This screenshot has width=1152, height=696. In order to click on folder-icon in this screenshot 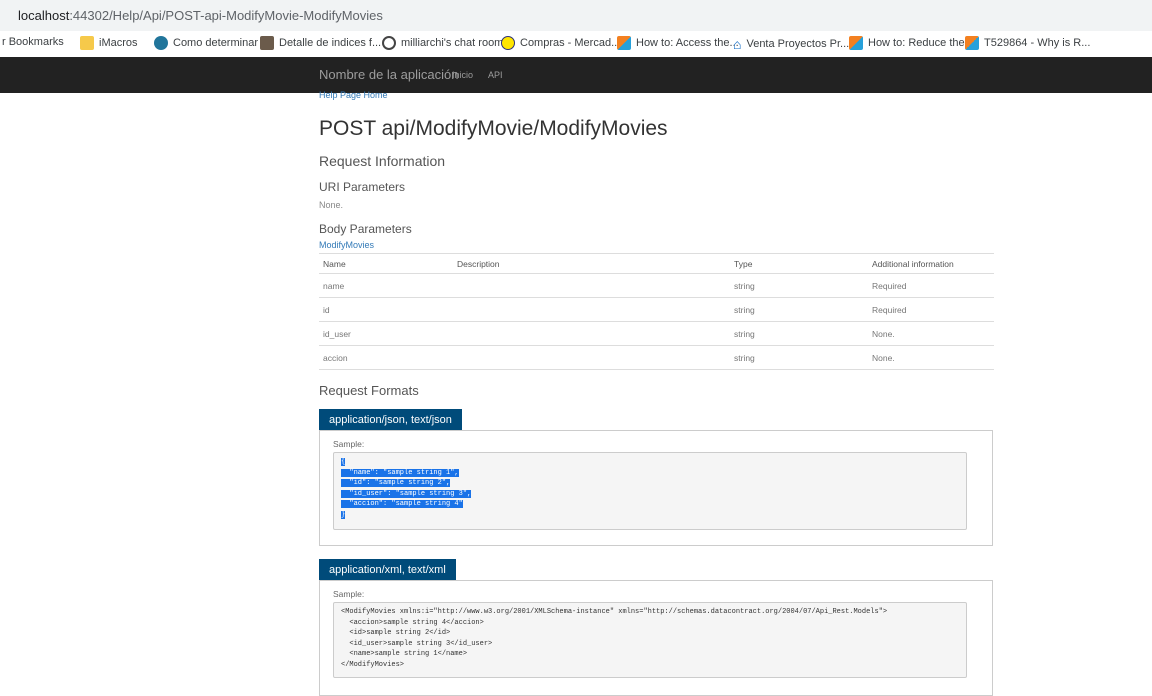, I will do `click(87, 43)`.